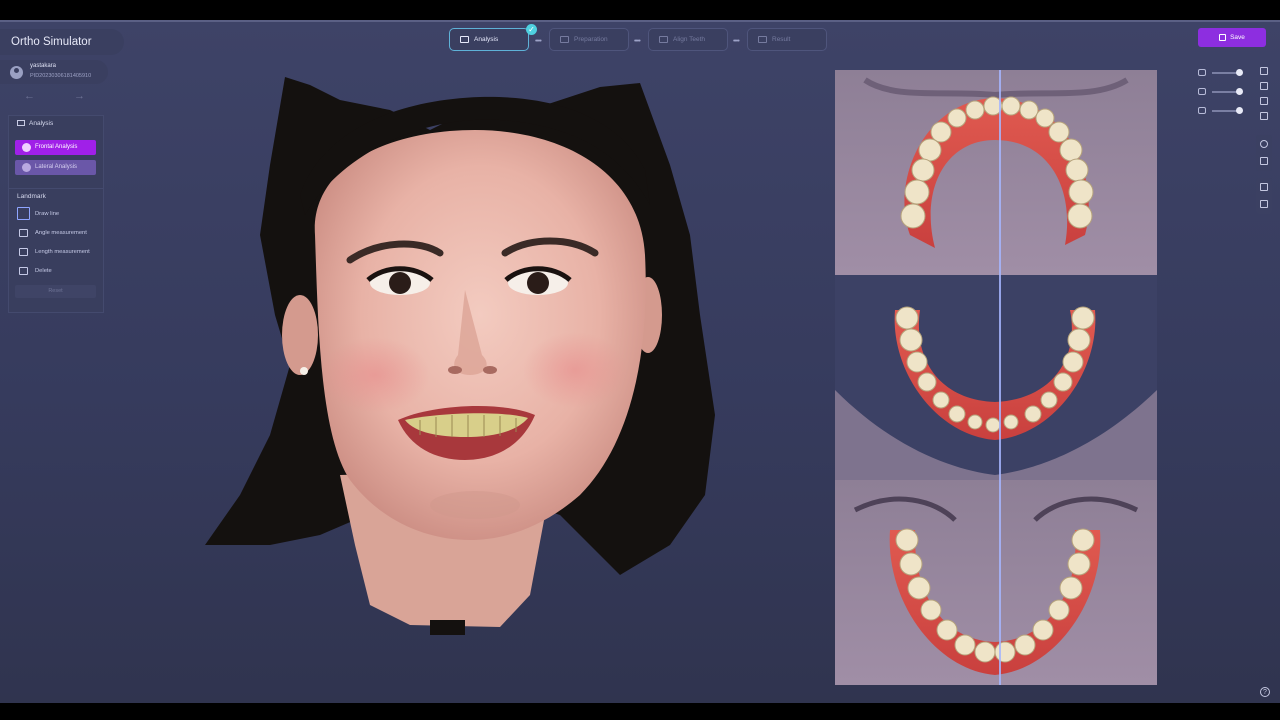  I want to click on step-preparation: Preparation, so click(589, 39).